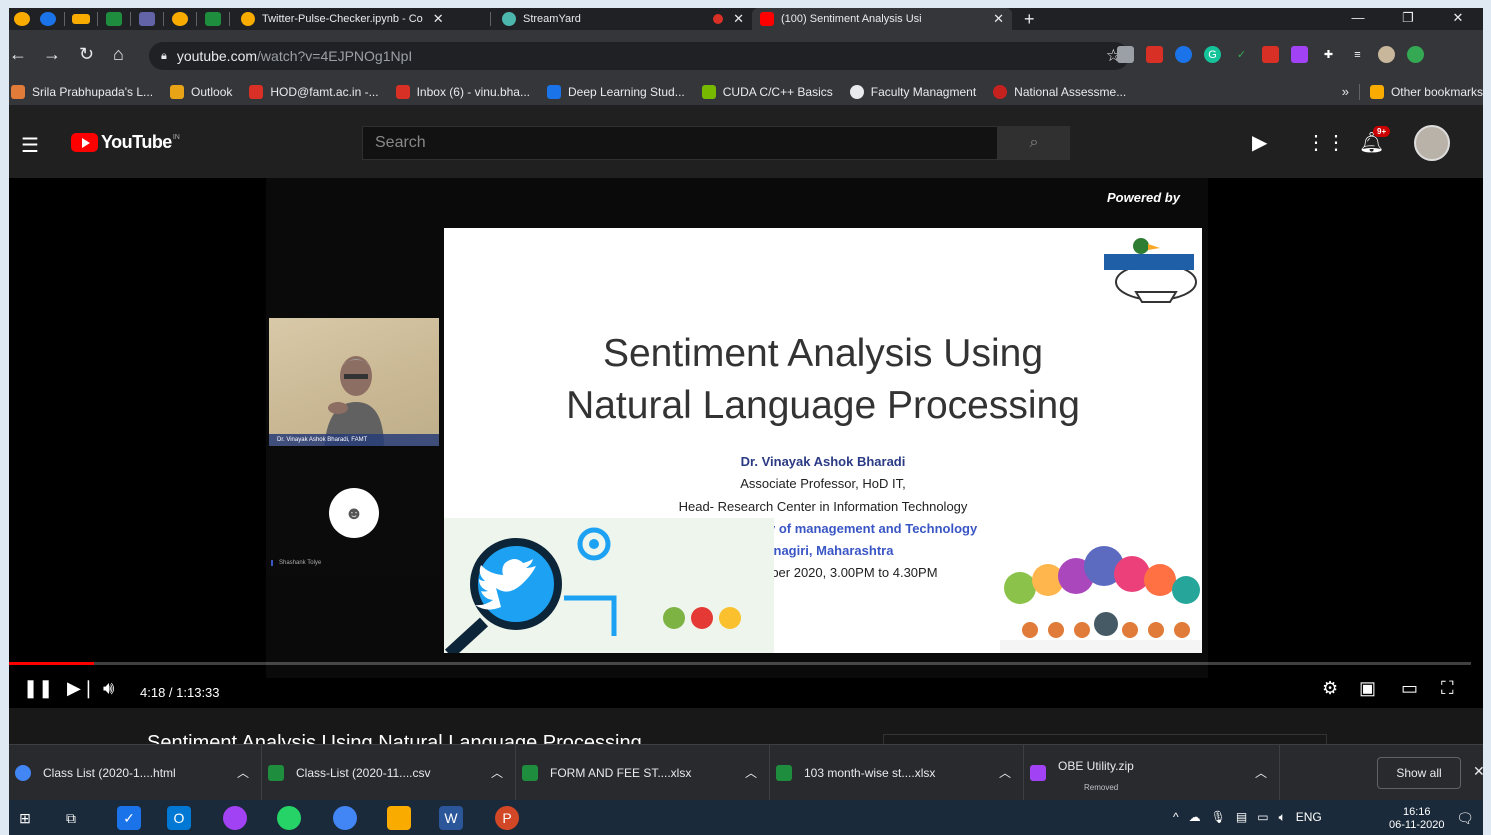  Describe the element at coordinates (217, 56) in the screenshot. I see `url-host: youtube.com` at that location.